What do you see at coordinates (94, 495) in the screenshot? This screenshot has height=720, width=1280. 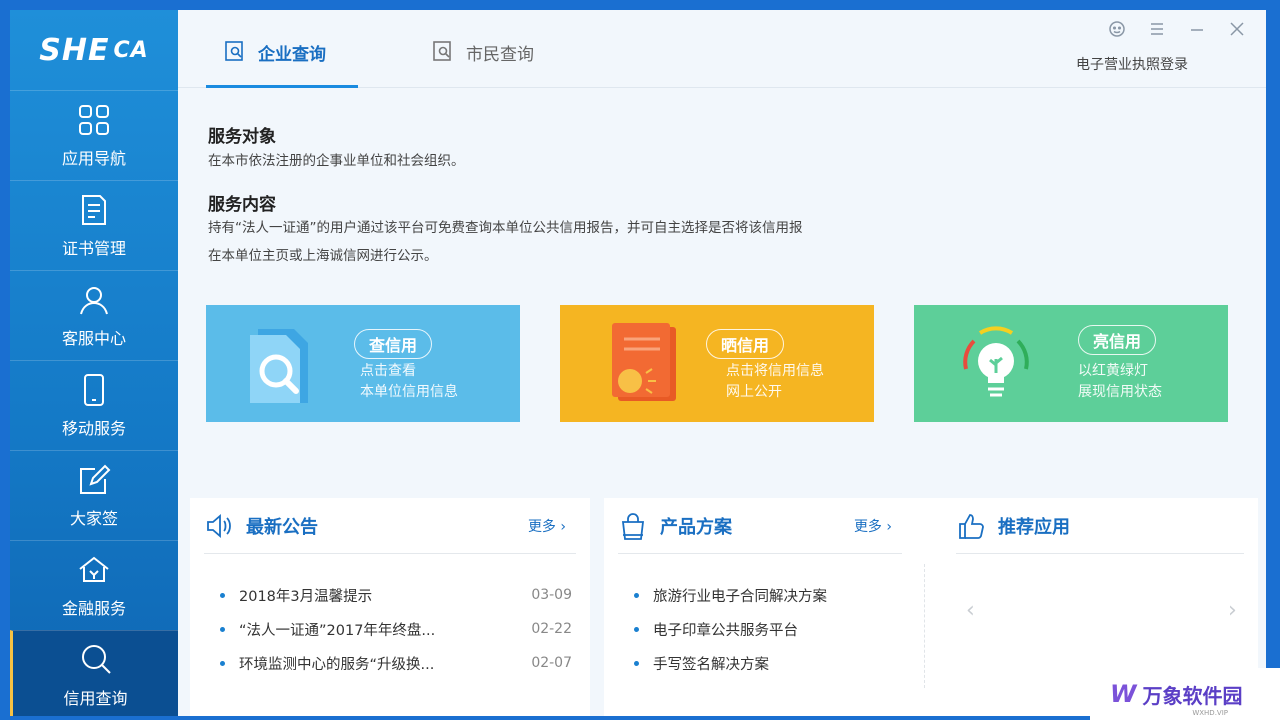 I see `sidebar-item-sign: 大家签` at bounding box center [94, 495].